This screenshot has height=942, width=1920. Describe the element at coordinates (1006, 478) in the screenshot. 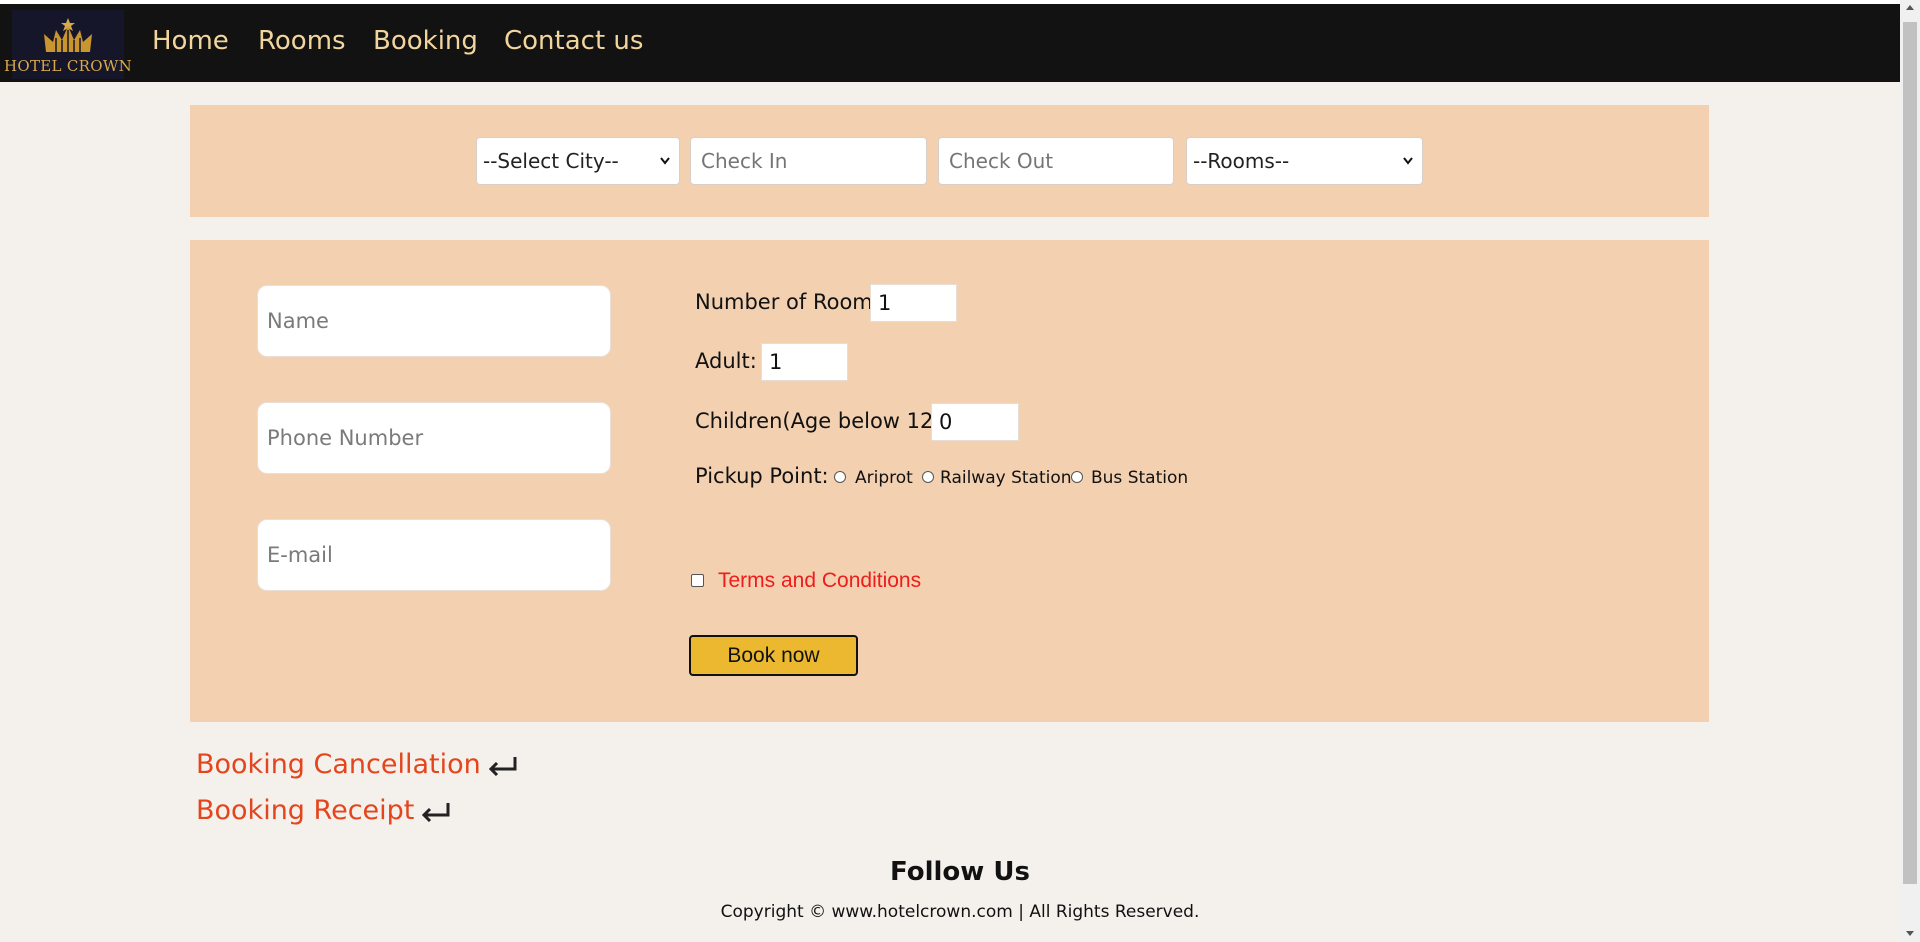

I see `pickup-railway-label: Railway Station` at that location.